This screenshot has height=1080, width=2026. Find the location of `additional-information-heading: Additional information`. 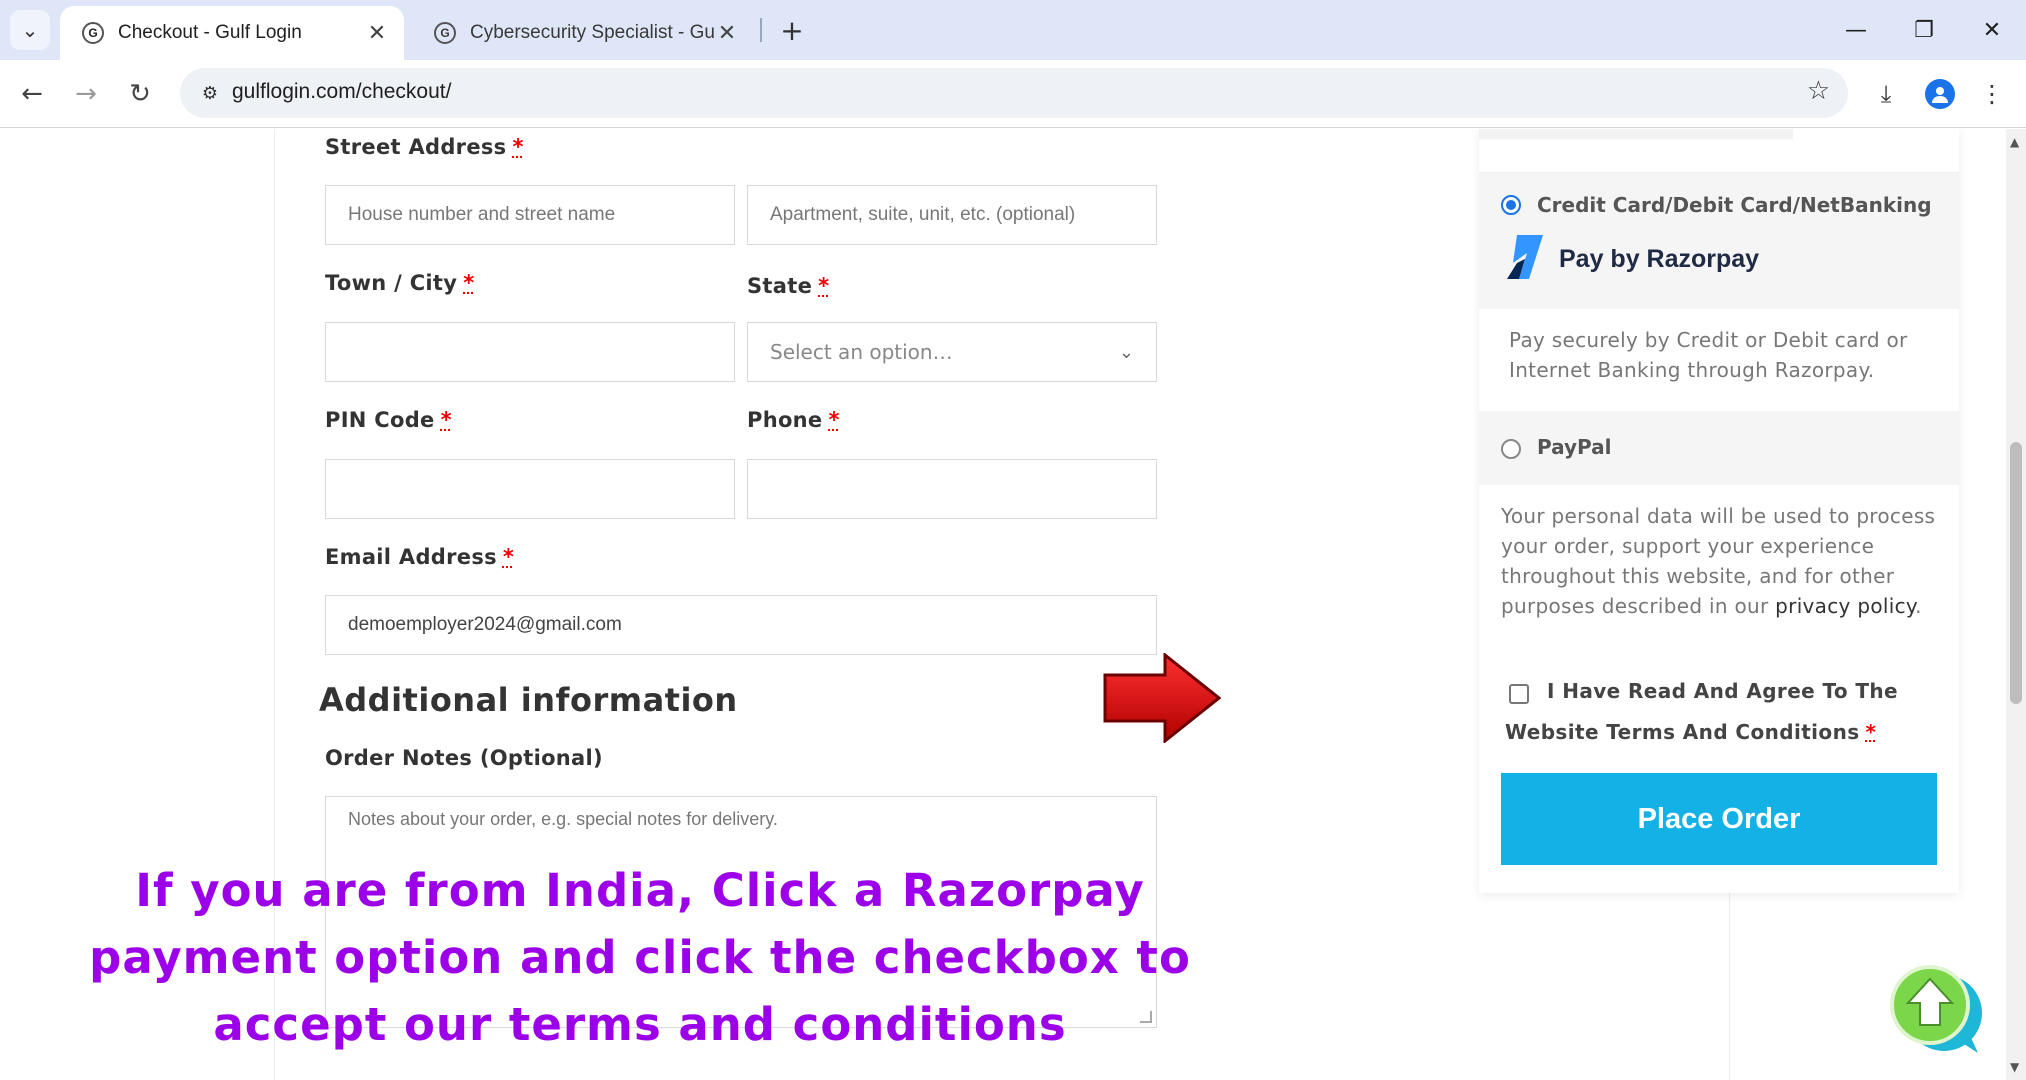

additional-information-heading: Additional information is located at coordinates (528, 700).